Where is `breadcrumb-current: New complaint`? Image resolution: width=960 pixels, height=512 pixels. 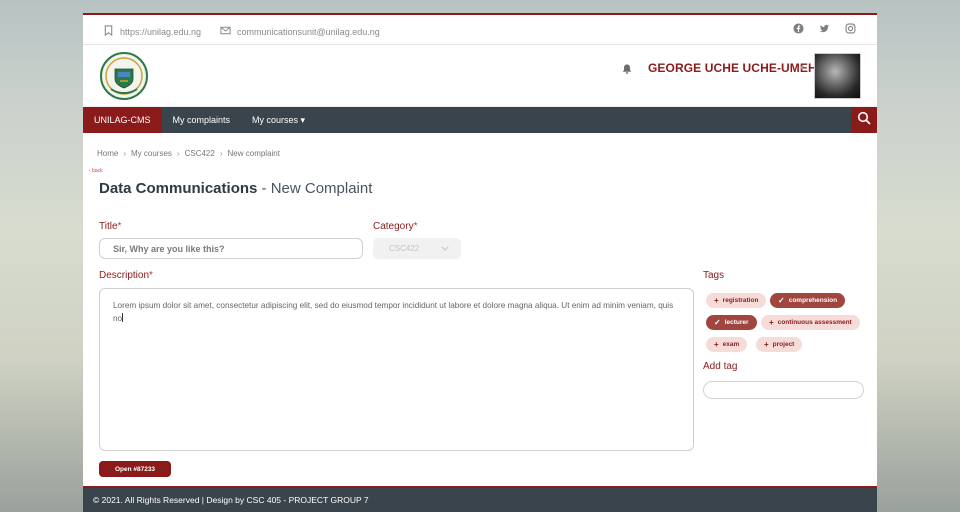
breadcrumb-current: New complaint is located at coordinates (253, 153).